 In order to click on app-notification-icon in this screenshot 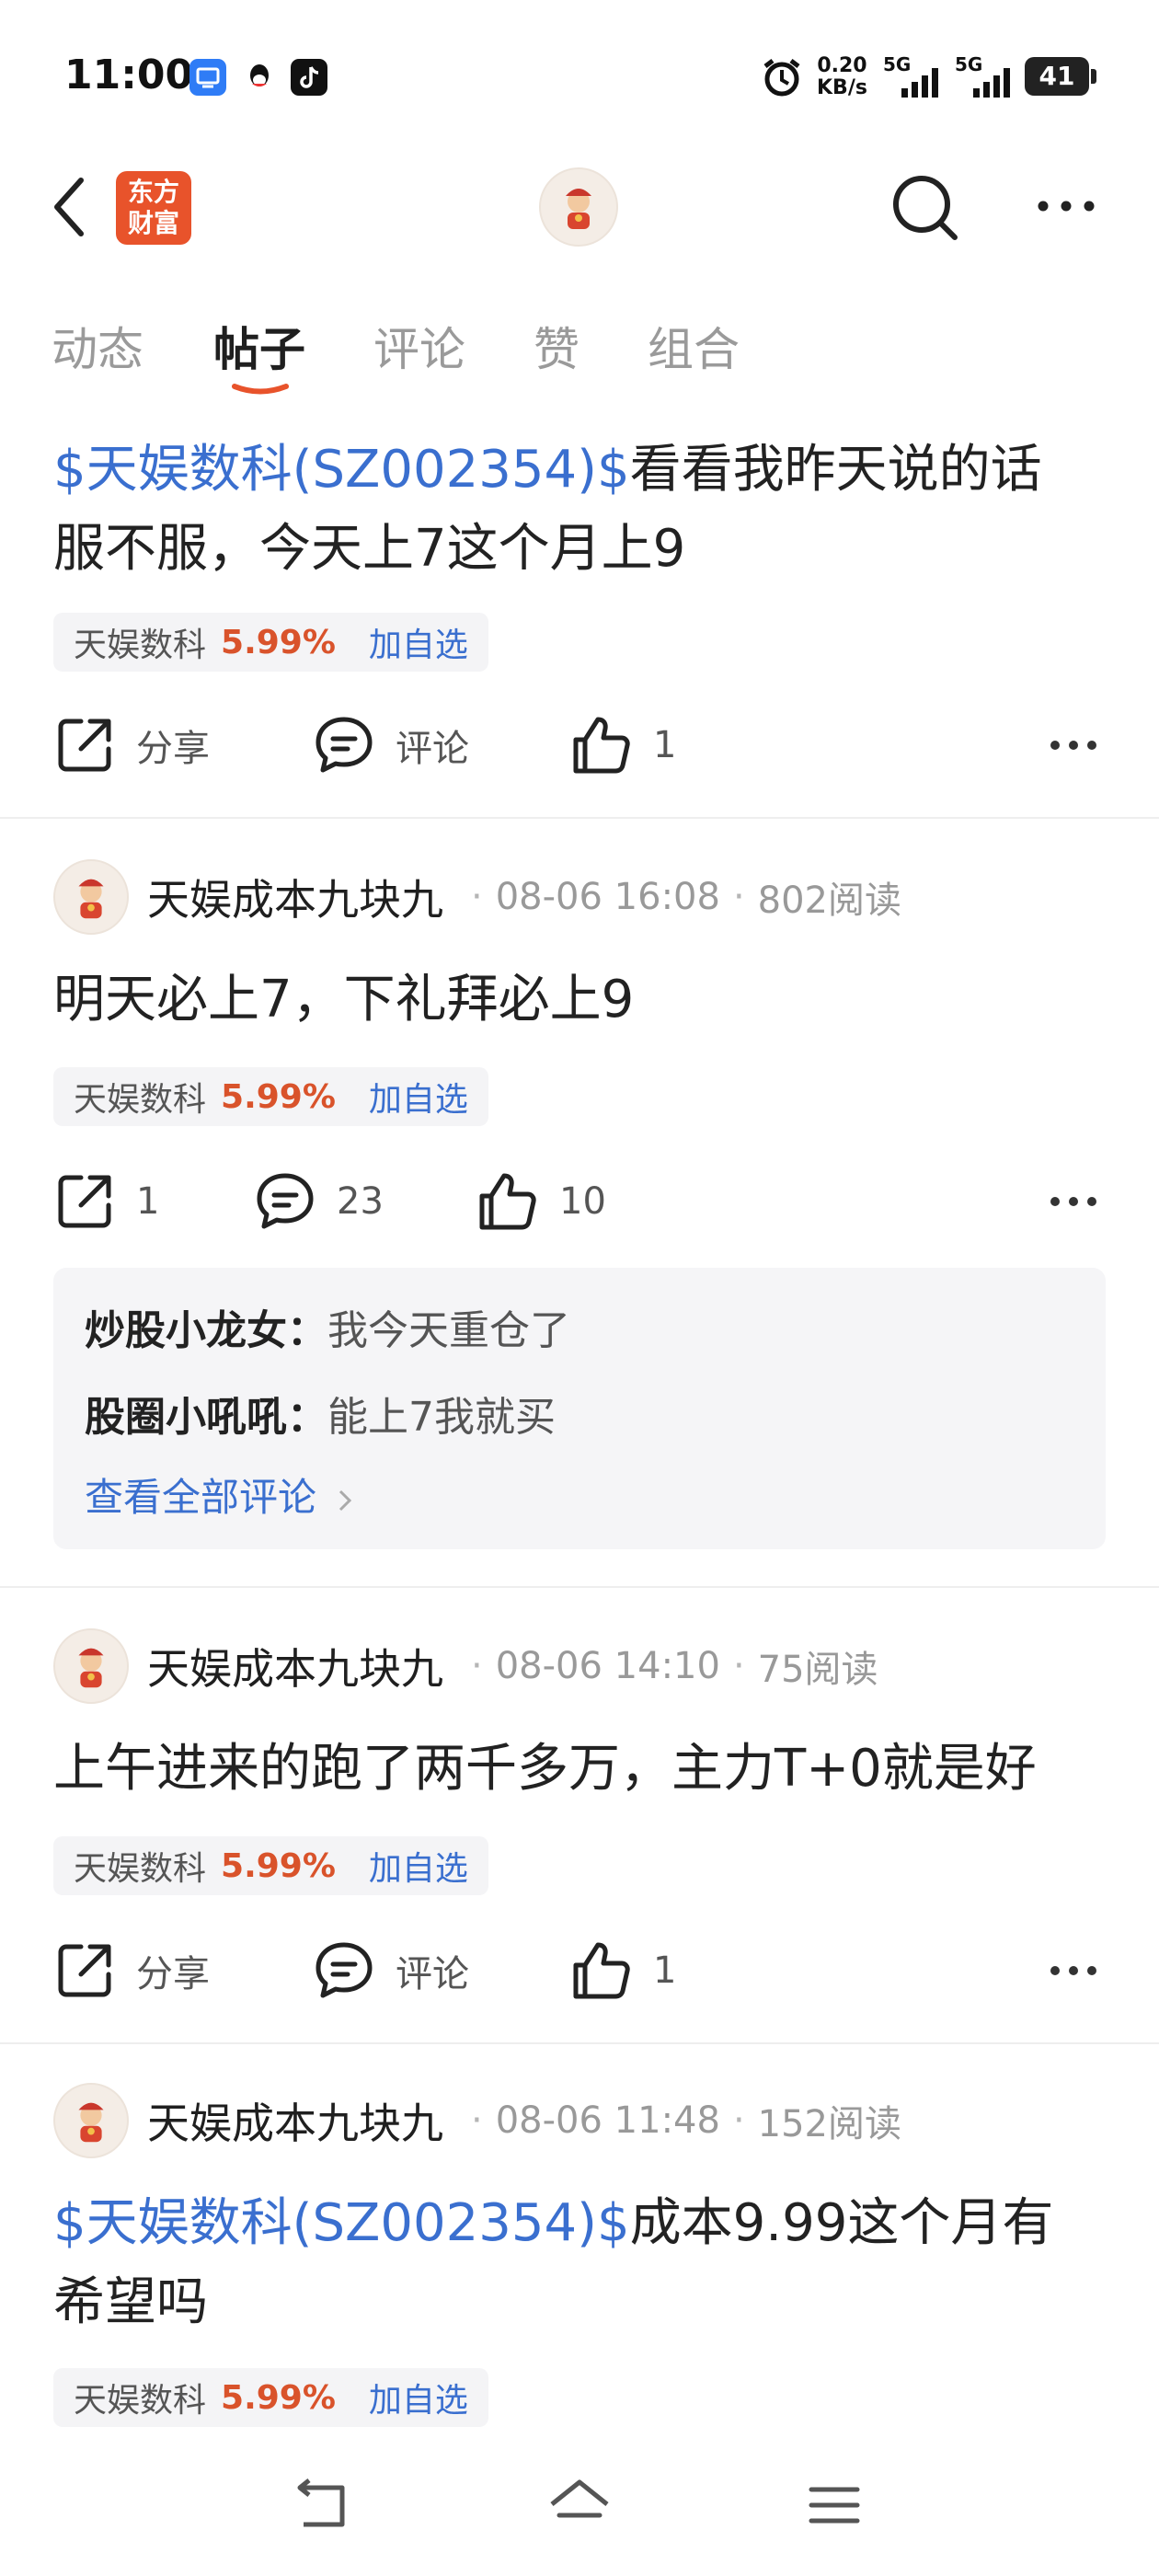, I will do `click(207, 77)`.